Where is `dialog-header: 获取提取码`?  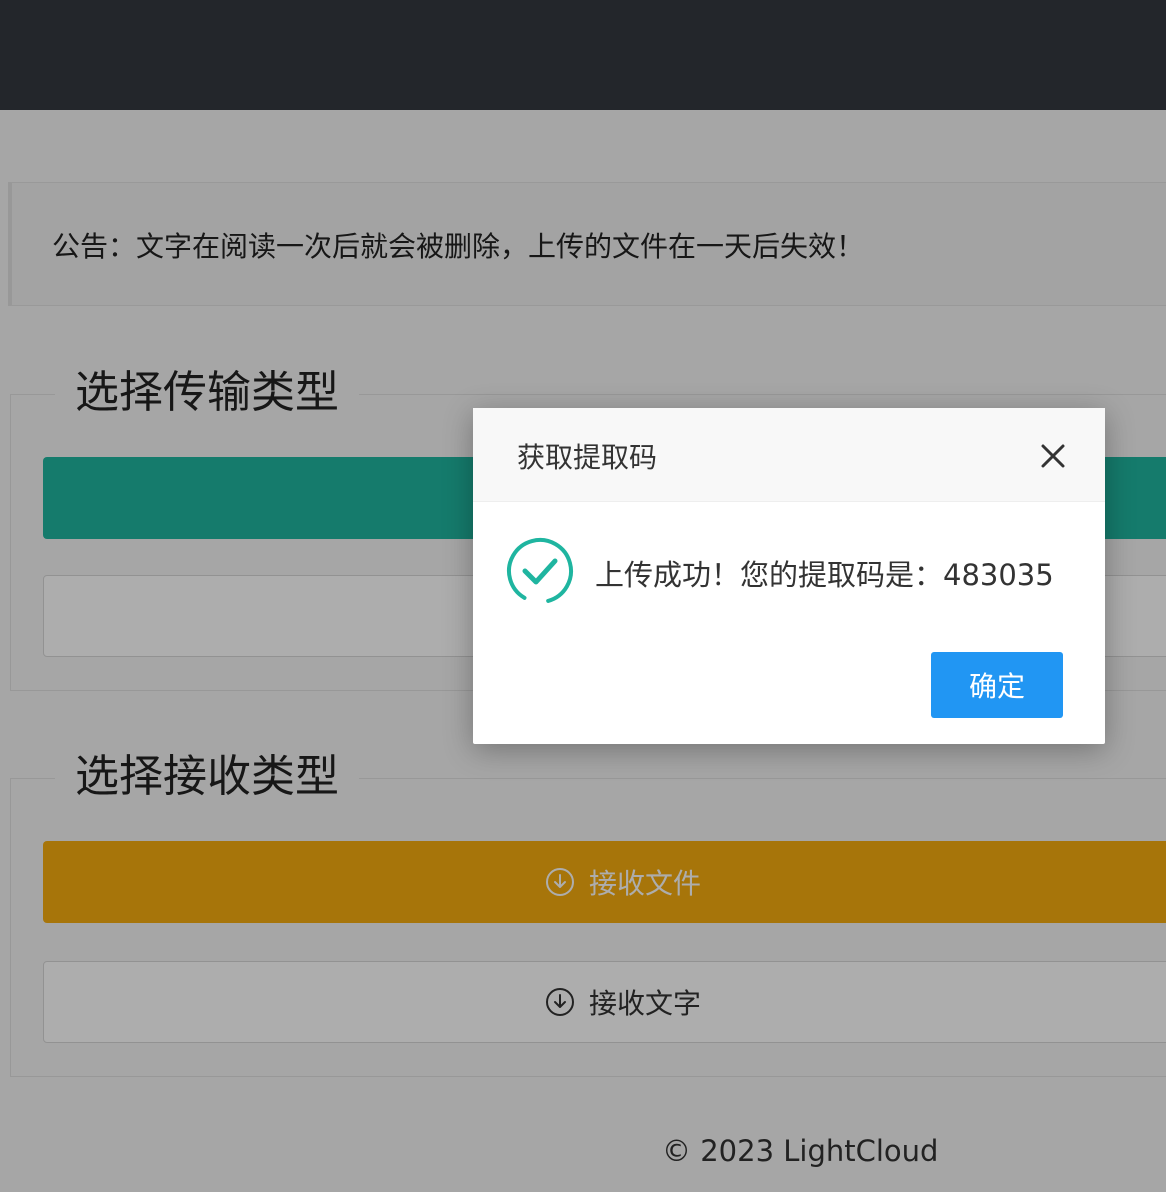 dialog-header: 获取提取码 is located at coordinates (789, 455).